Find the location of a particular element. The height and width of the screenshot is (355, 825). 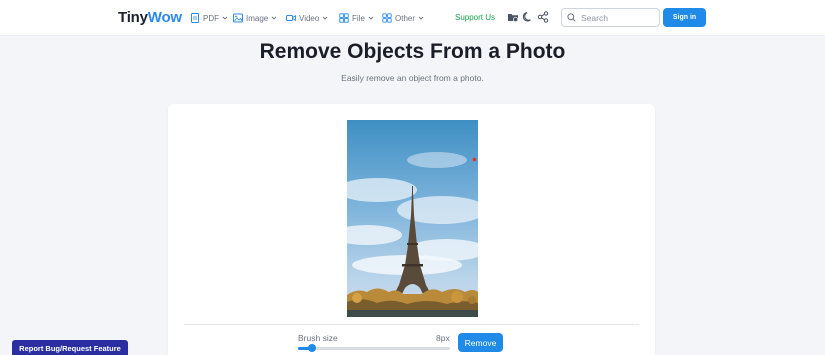

report-bug-button: Report Bug/Request Feature is located at coordinates (70, 347).